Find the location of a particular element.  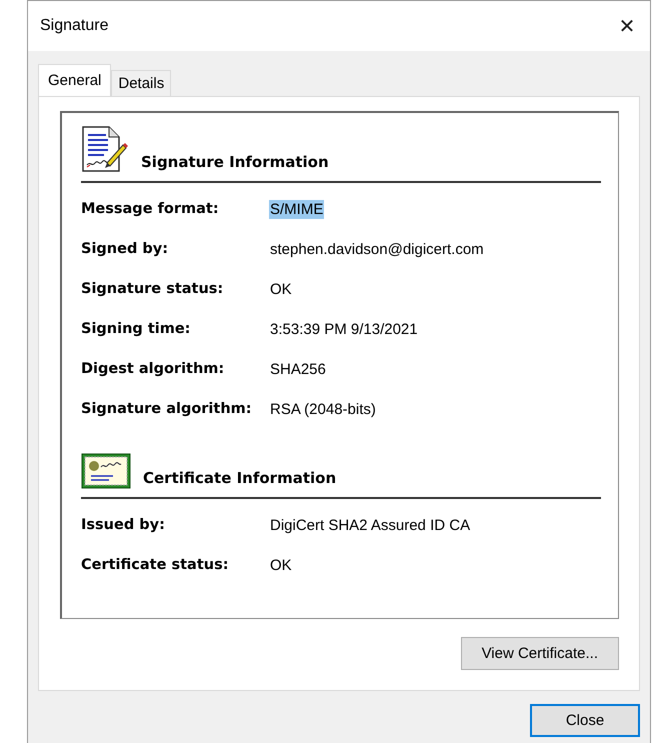

window-title: Signature is located at coordinates (74, 26).